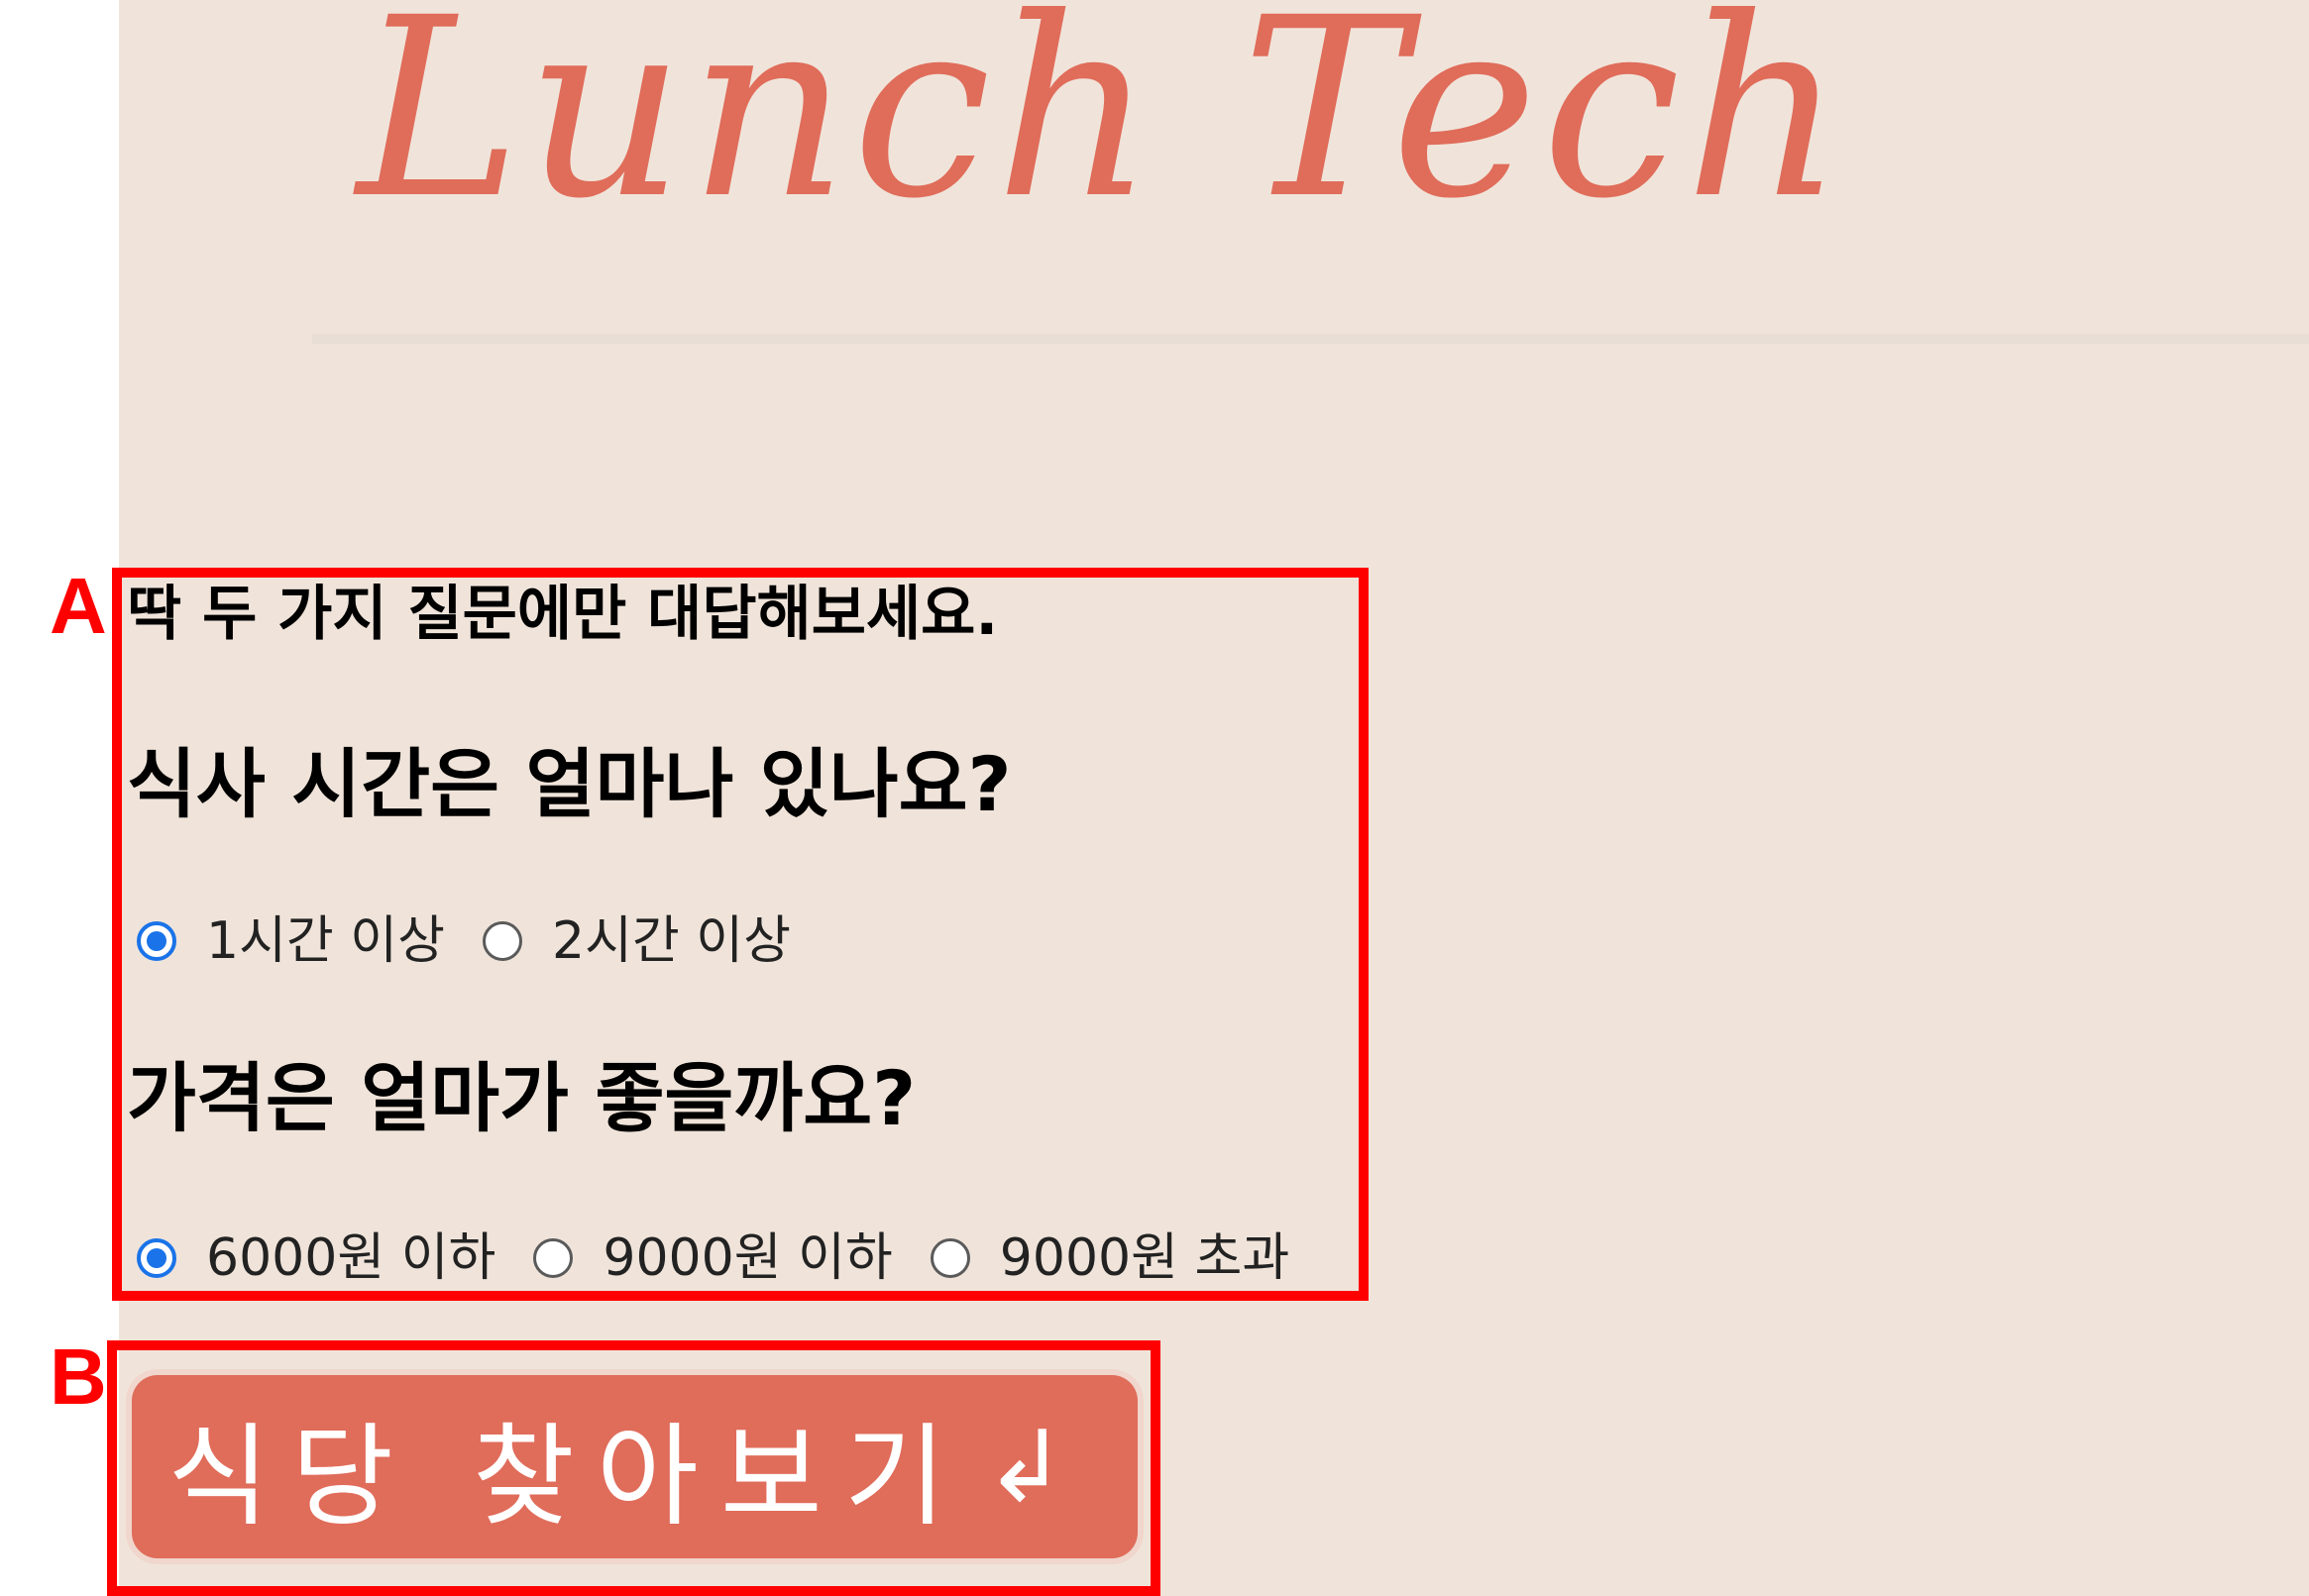 Image resolution: width=2309 pixels, height=1596 pixels. What do you see at coordinates (1025, 1467) in the screenshot?
I see `enter-icon: ↲` at bounding box center [1025, 1467].